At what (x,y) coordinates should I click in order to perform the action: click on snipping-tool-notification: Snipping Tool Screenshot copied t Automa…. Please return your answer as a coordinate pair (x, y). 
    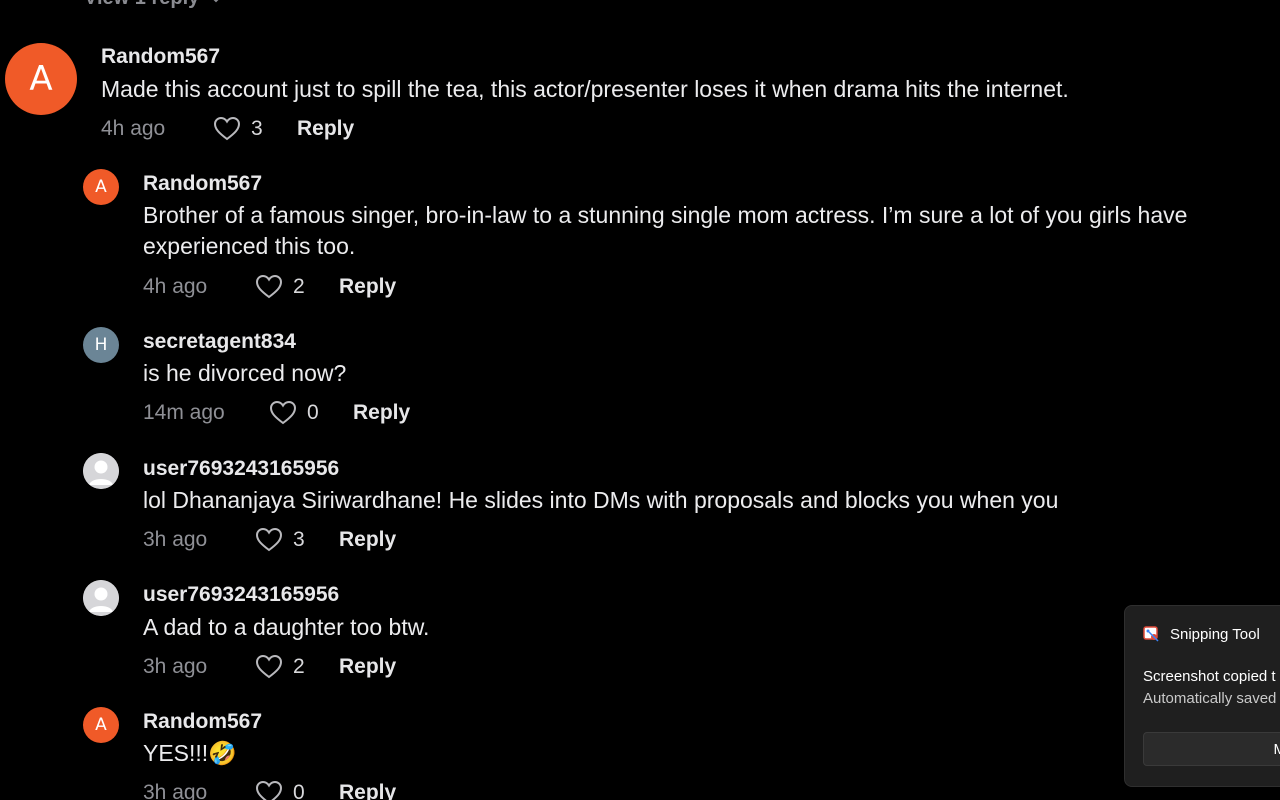
    Looking at the image, I should click on (1202, 696).